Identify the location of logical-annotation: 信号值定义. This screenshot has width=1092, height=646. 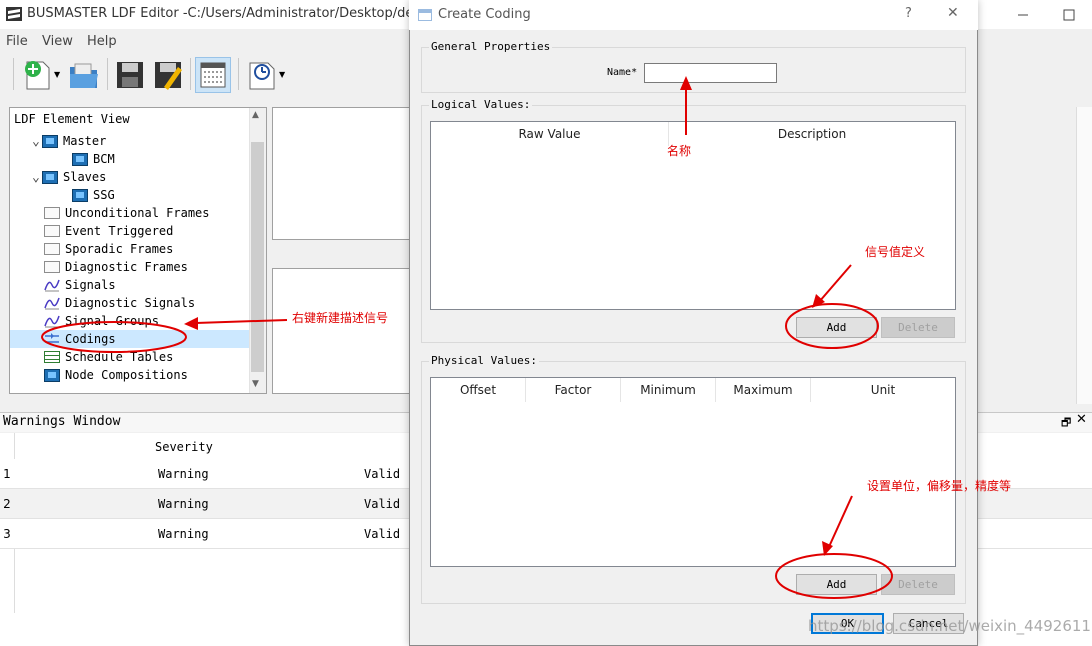
(895, 252).